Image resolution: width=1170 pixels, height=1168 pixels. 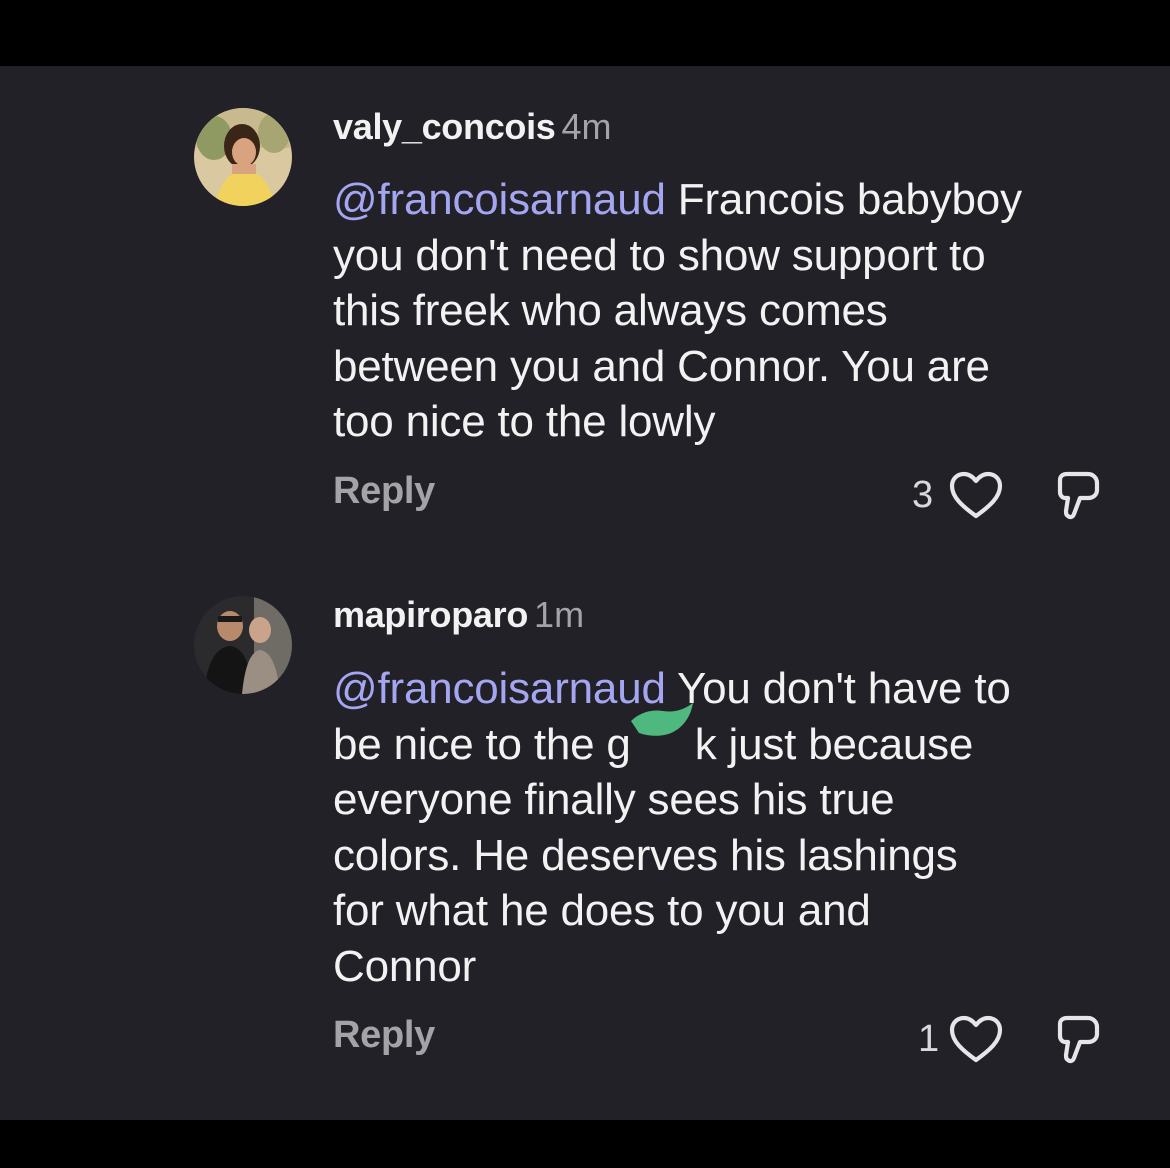 What do you see at coordinates (661, 366) in the screenshot?
I see `comment-line: between you and Connor. You are` at bounding box center [661, 366].